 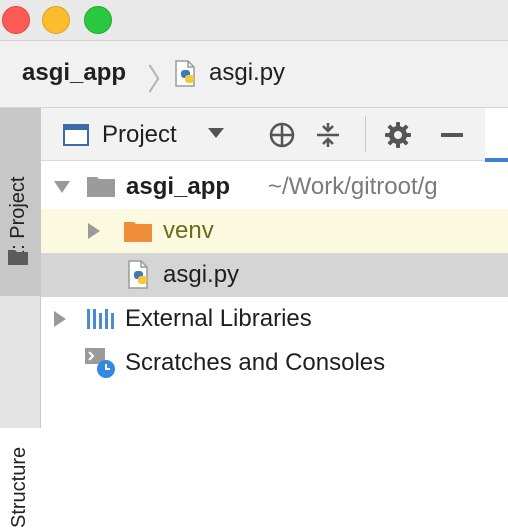 What do you see at coordinates (274, 275) in the screenshot?
I see `tree-node-file-selected: asgi.py` at bounding box center [274, 275].